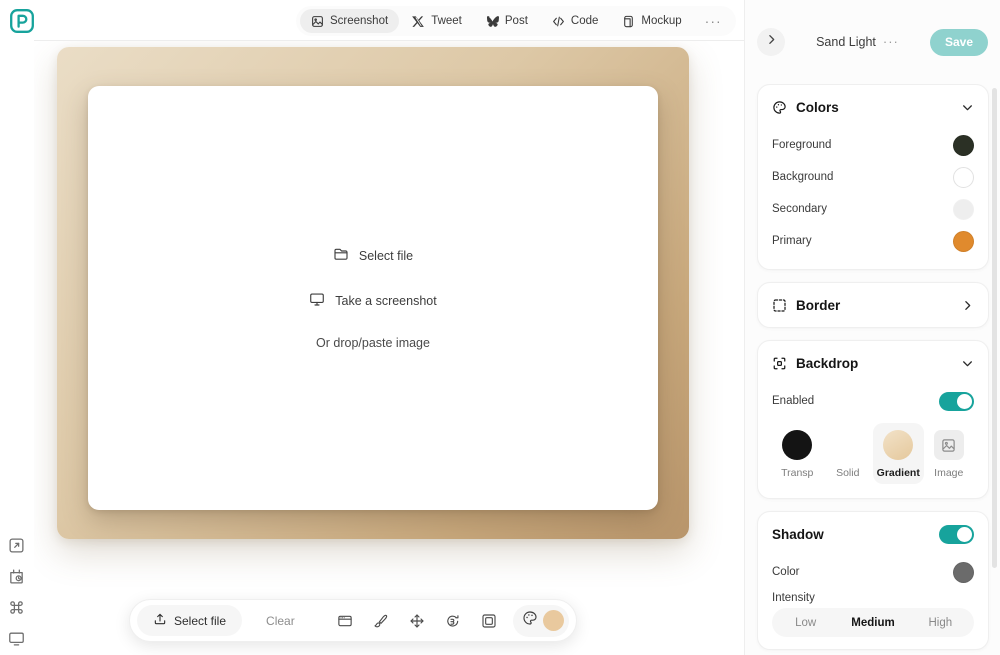 Image resolution: width=1000 pixels, height=655 pixels. I want to click on backdrop-type-transparent: Transp, so click(797, 453).